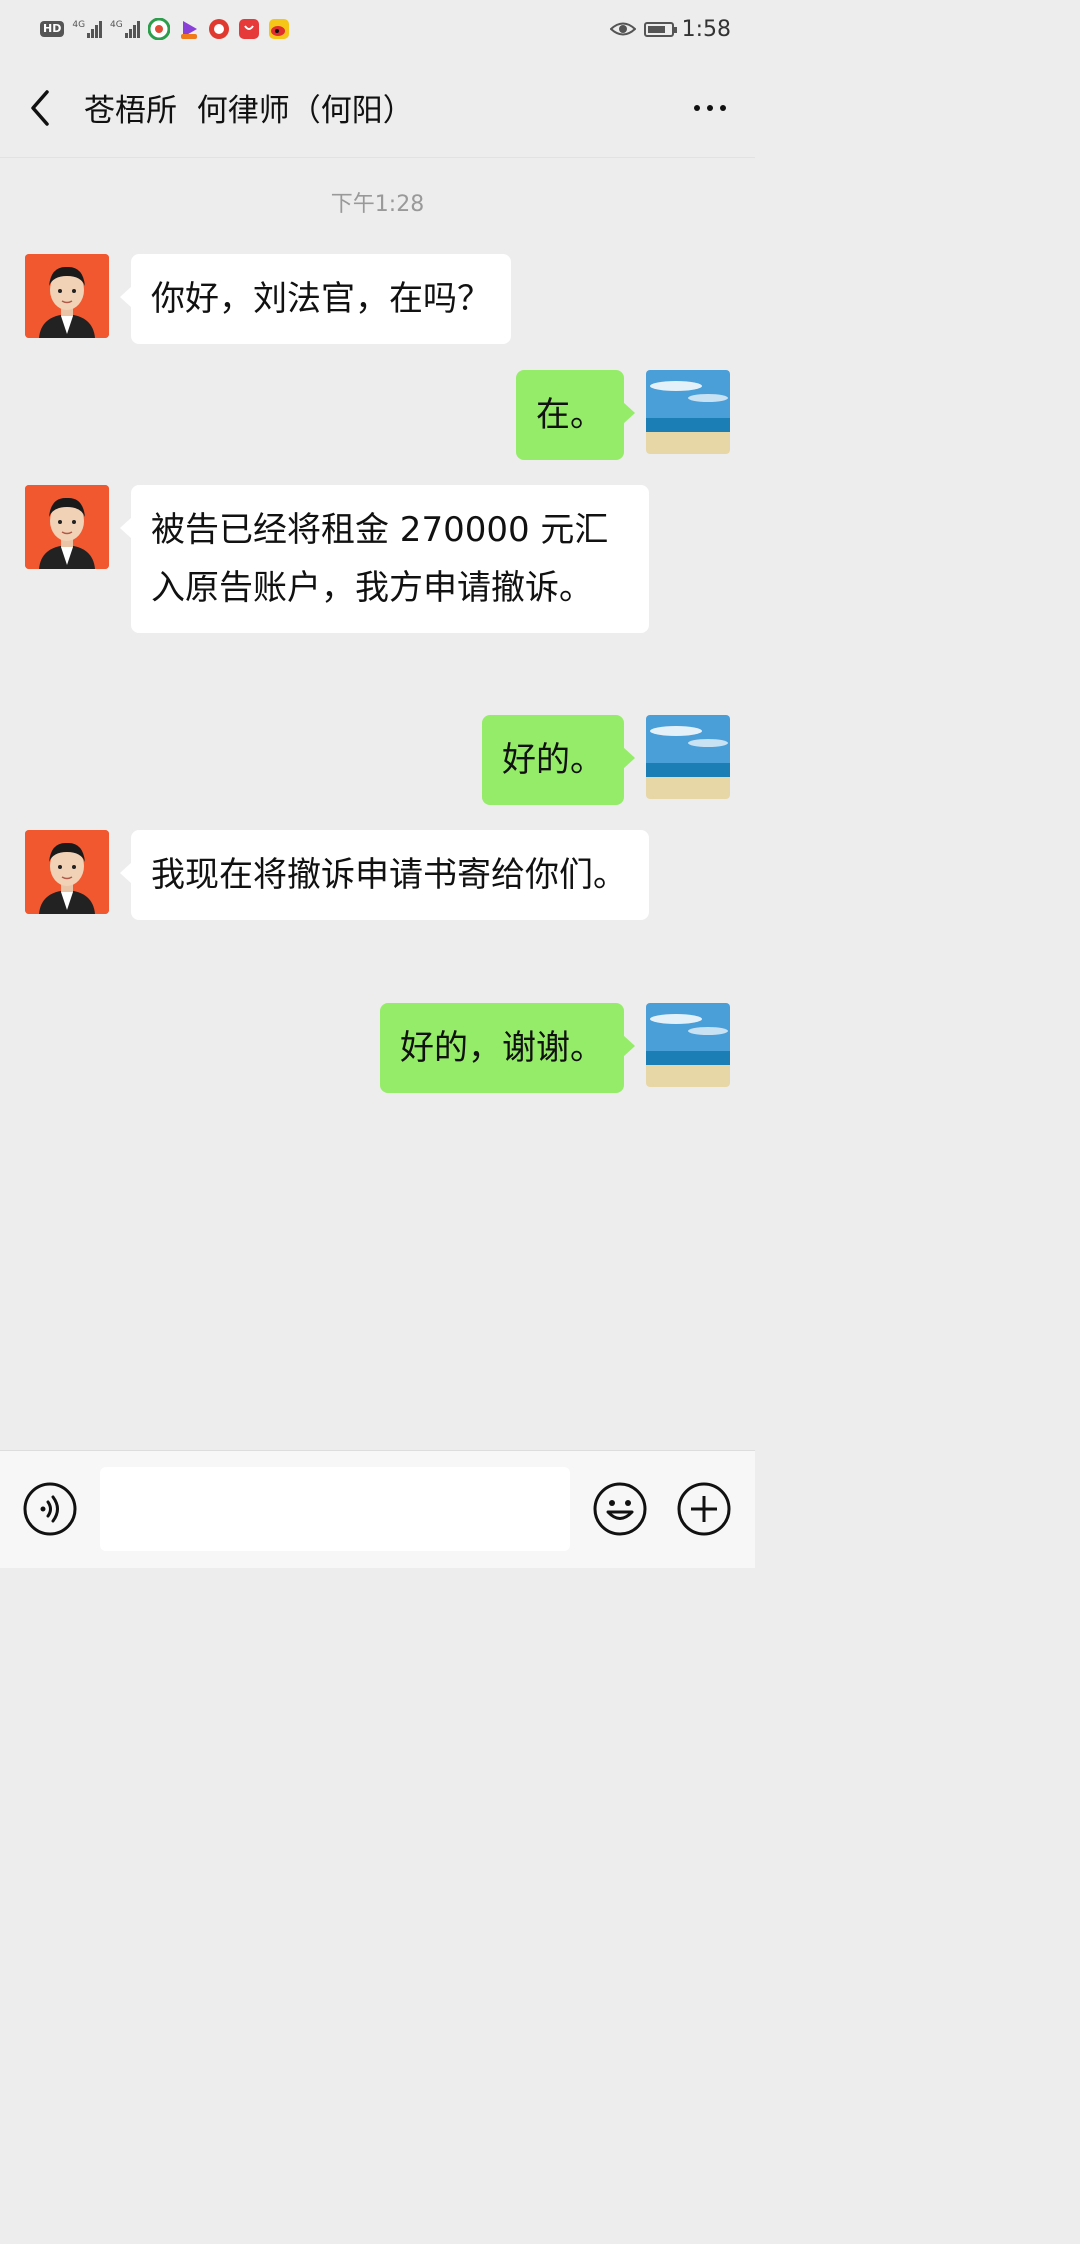 The image size is (1080, 2244). What do you see at coordinates (558, 760) in the screenshot?
I see `sent-message-bubble: 好的。` at bounding box center [558, 760].